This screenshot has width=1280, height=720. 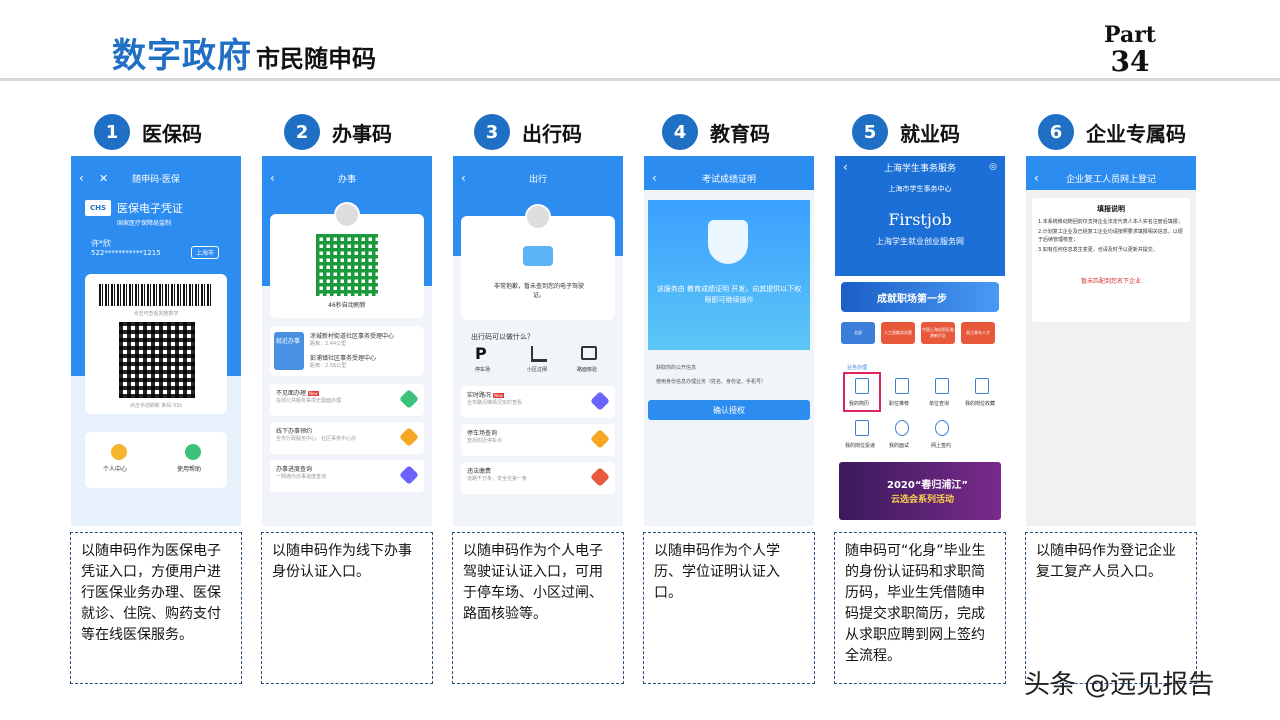 I want to click on grid-item-resume: 我的简历, so click(x=859, y=403).